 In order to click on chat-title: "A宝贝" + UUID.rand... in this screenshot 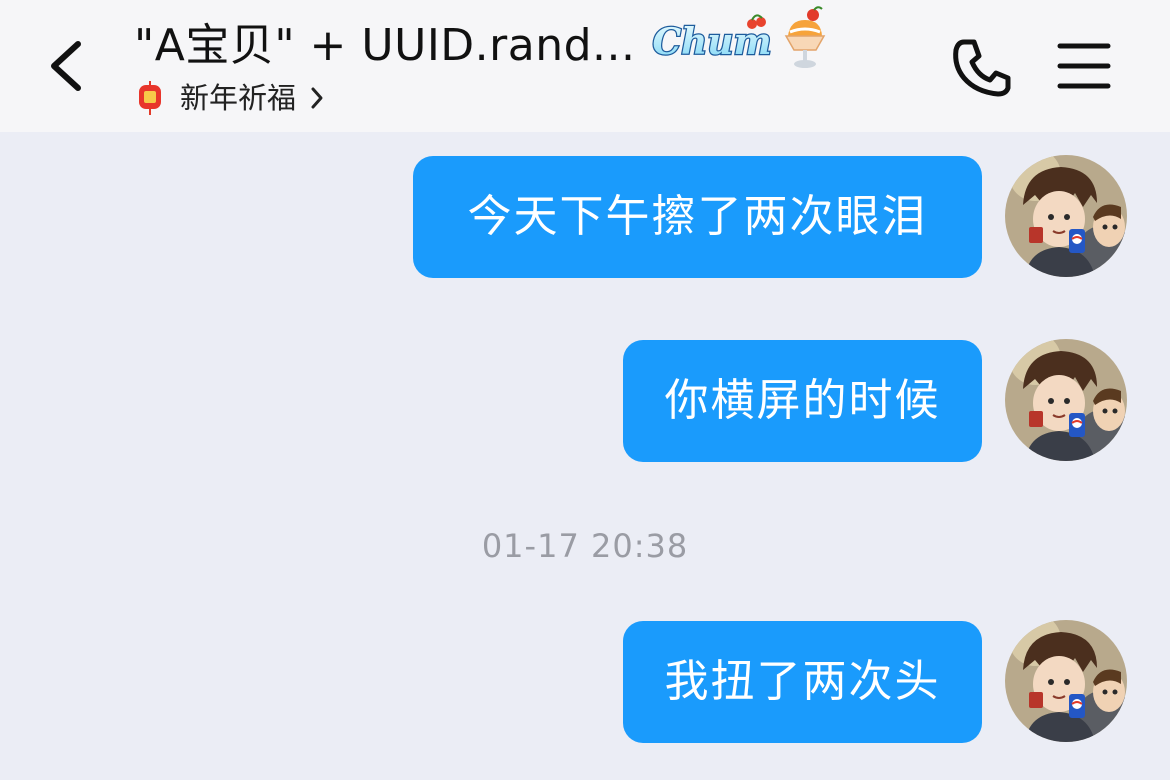, I will do `click(385, 46)`.